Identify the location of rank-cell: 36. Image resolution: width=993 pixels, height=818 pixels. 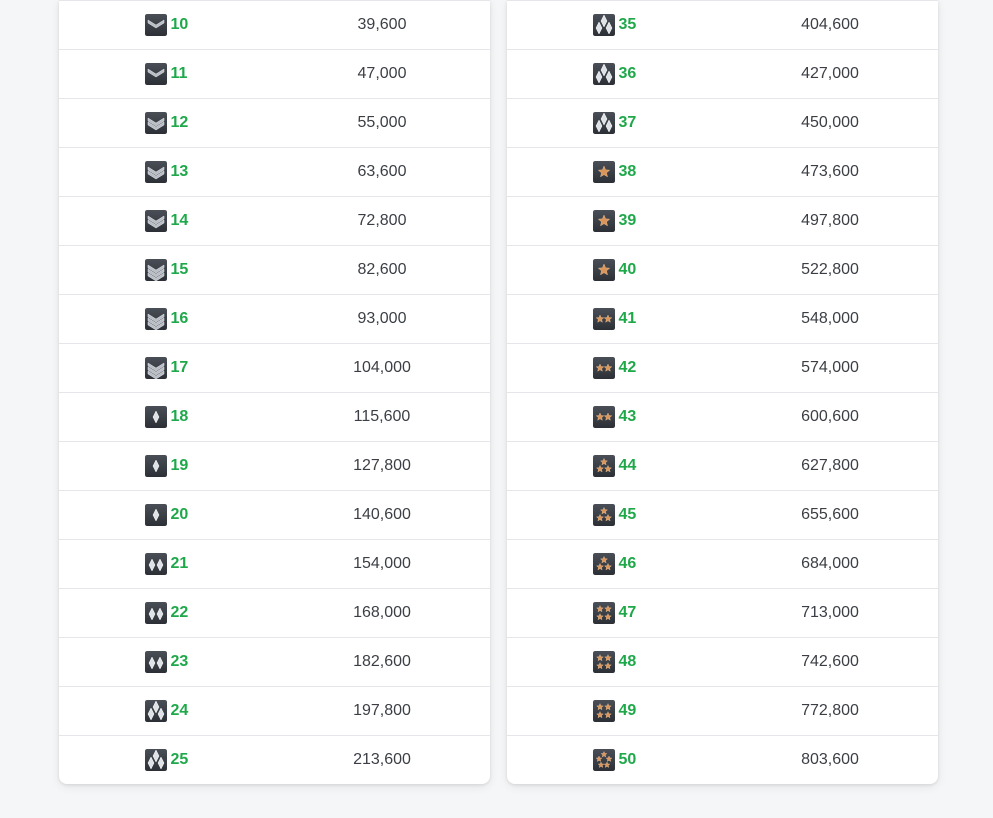
(614, 74).